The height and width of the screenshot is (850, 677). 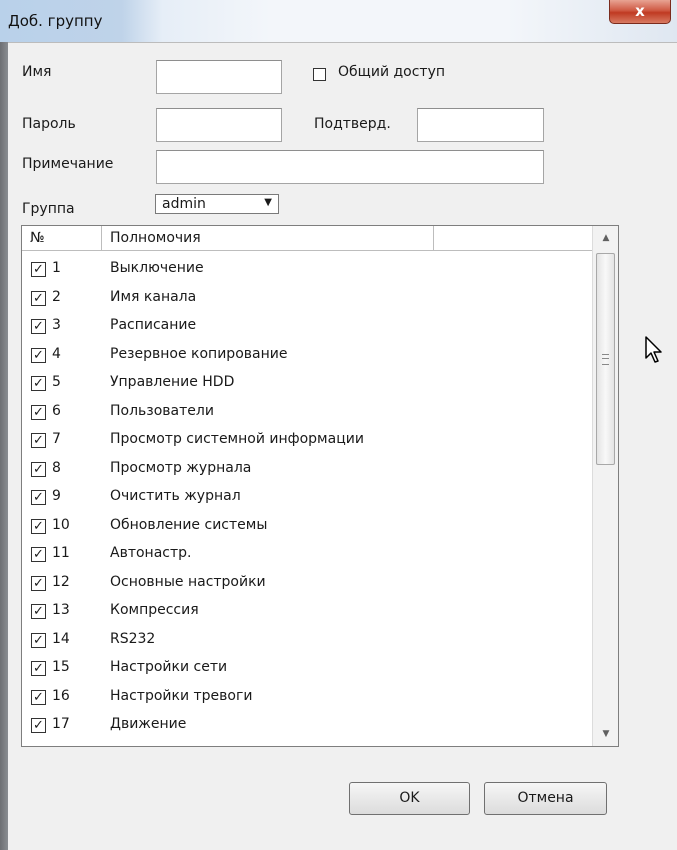 What do you see at coordinates (56, 268) in the screenshot?
I see `permission-number: 1` at bounding box center [56, 268].